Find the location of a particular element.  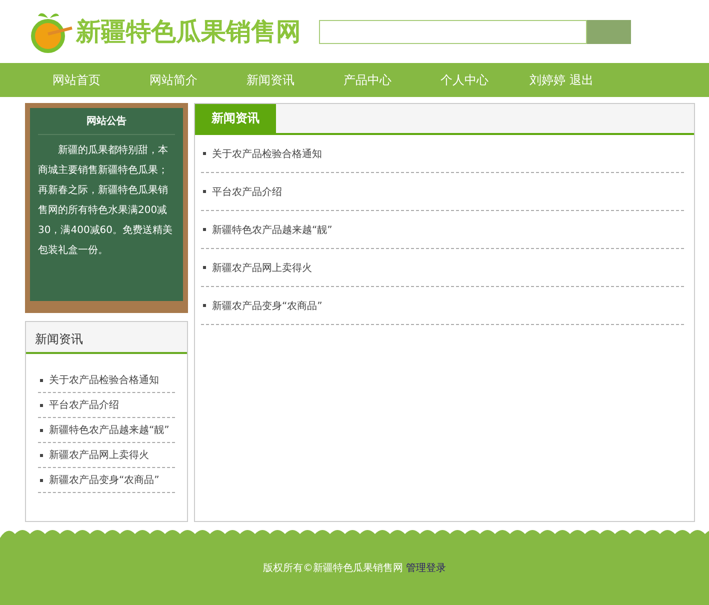

search-button is located at coordinates (609, 32).